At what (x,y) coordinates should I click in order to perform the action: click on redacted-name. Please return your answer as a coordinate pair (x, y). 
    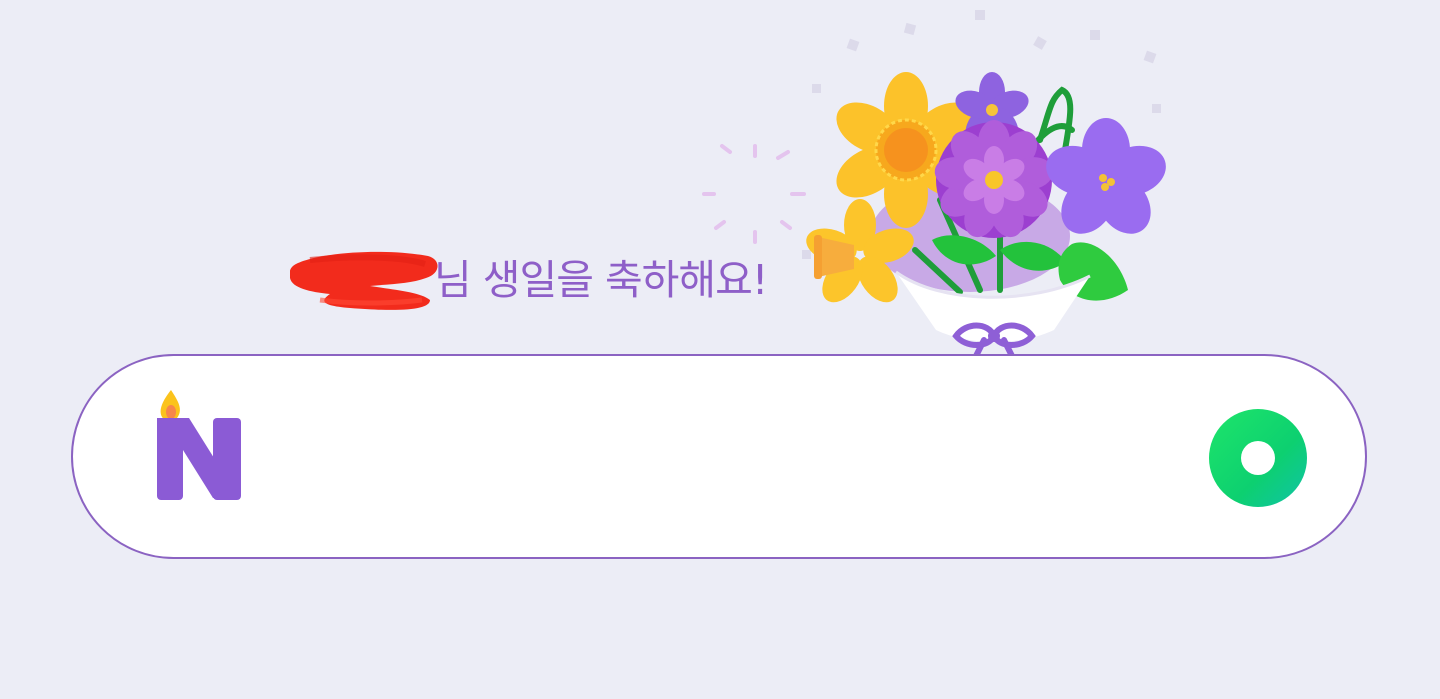
    Looking at the image, I should click on (365, 280).